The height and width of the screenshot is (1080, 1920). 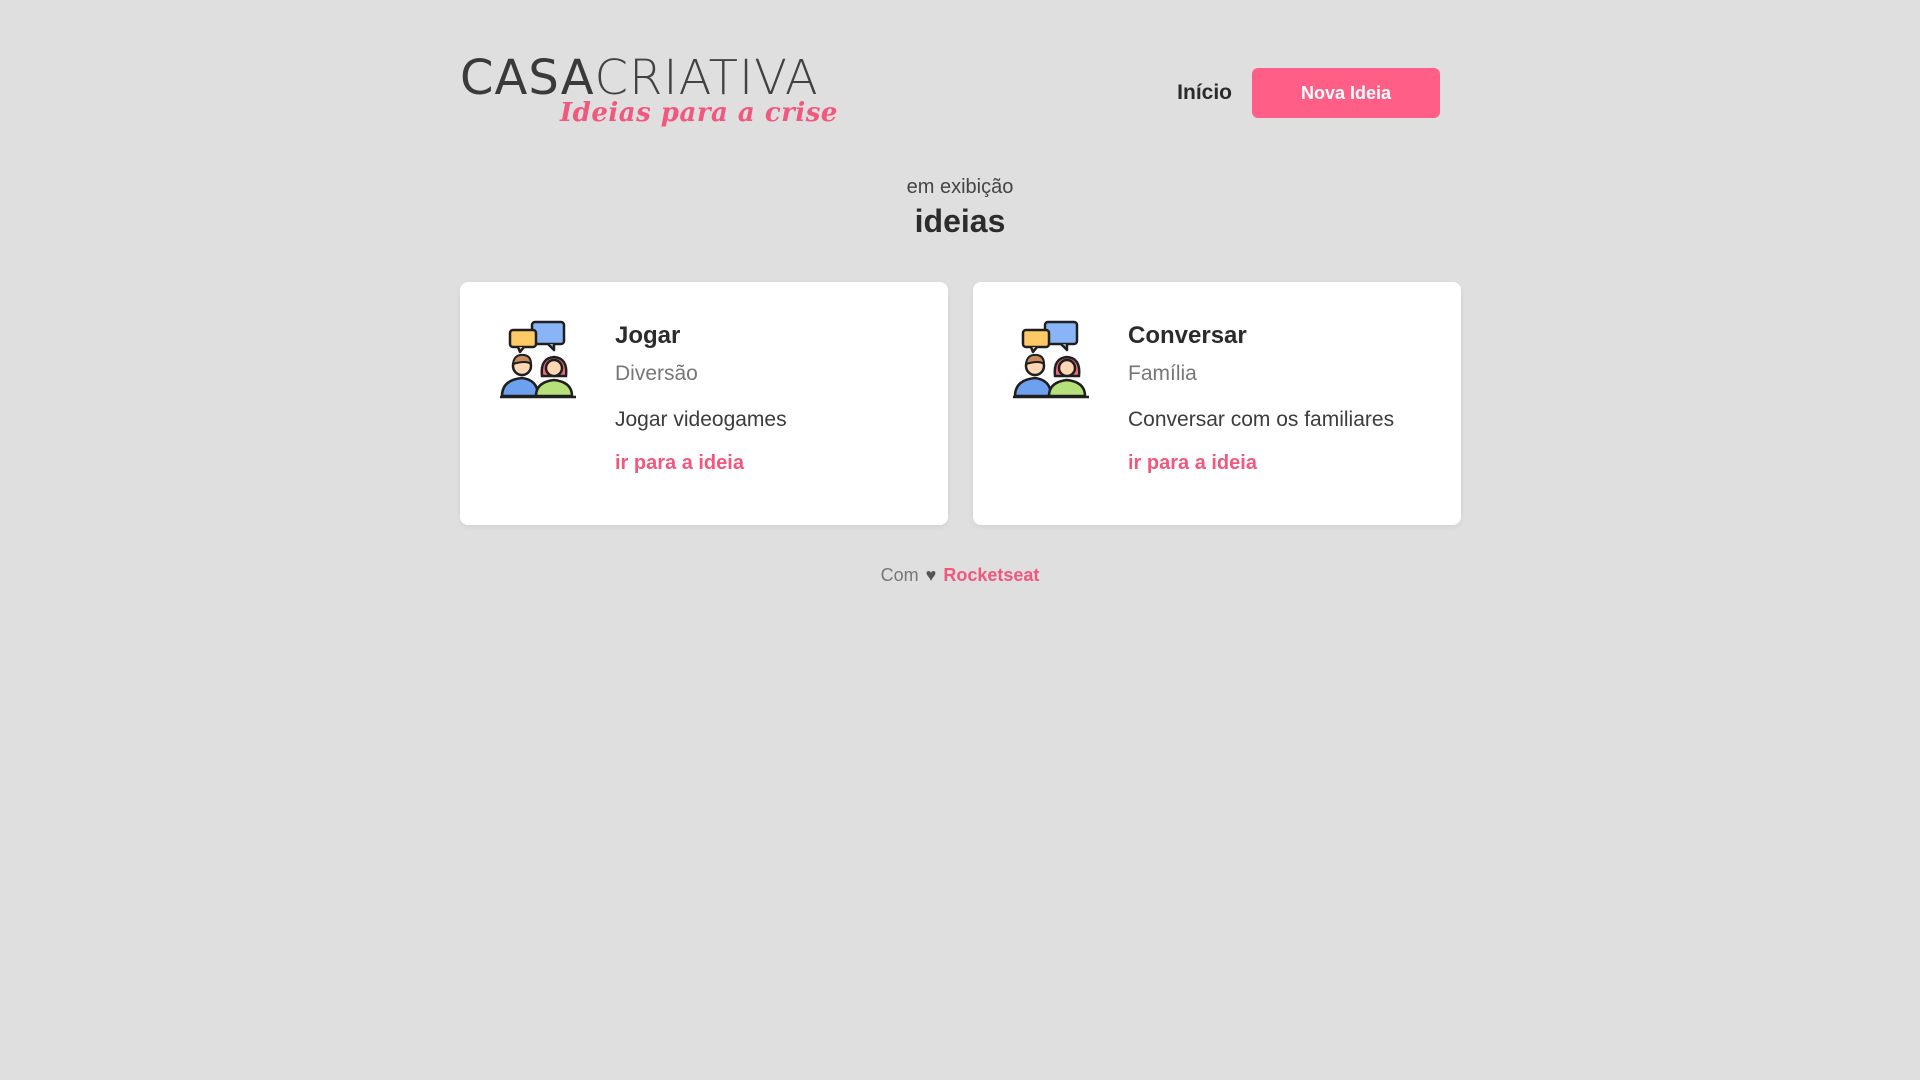 What do you see at coordinates (1187, 335) in the screenshot?
I see `idea-title: Conversar` at bounding box center [1187, 335].